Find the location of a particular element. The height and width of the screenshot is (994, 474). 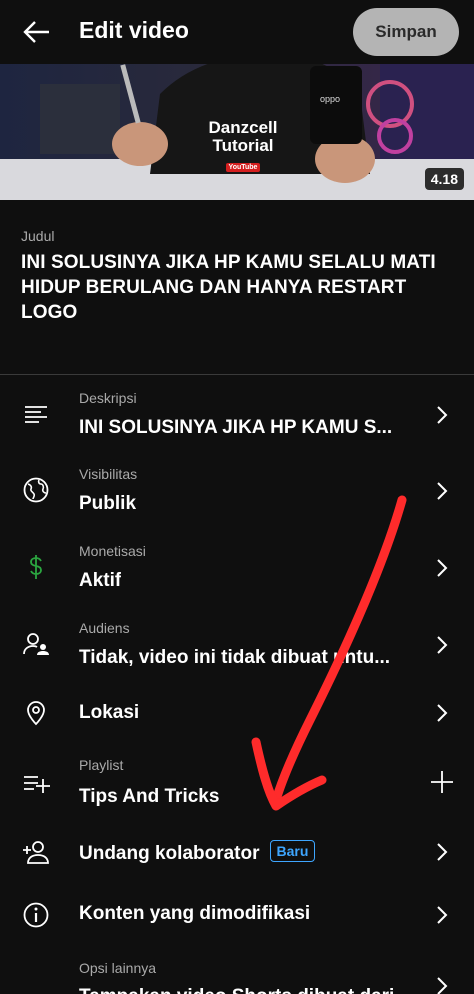

location-value: Lokasi is located at coordinates (109, 712).